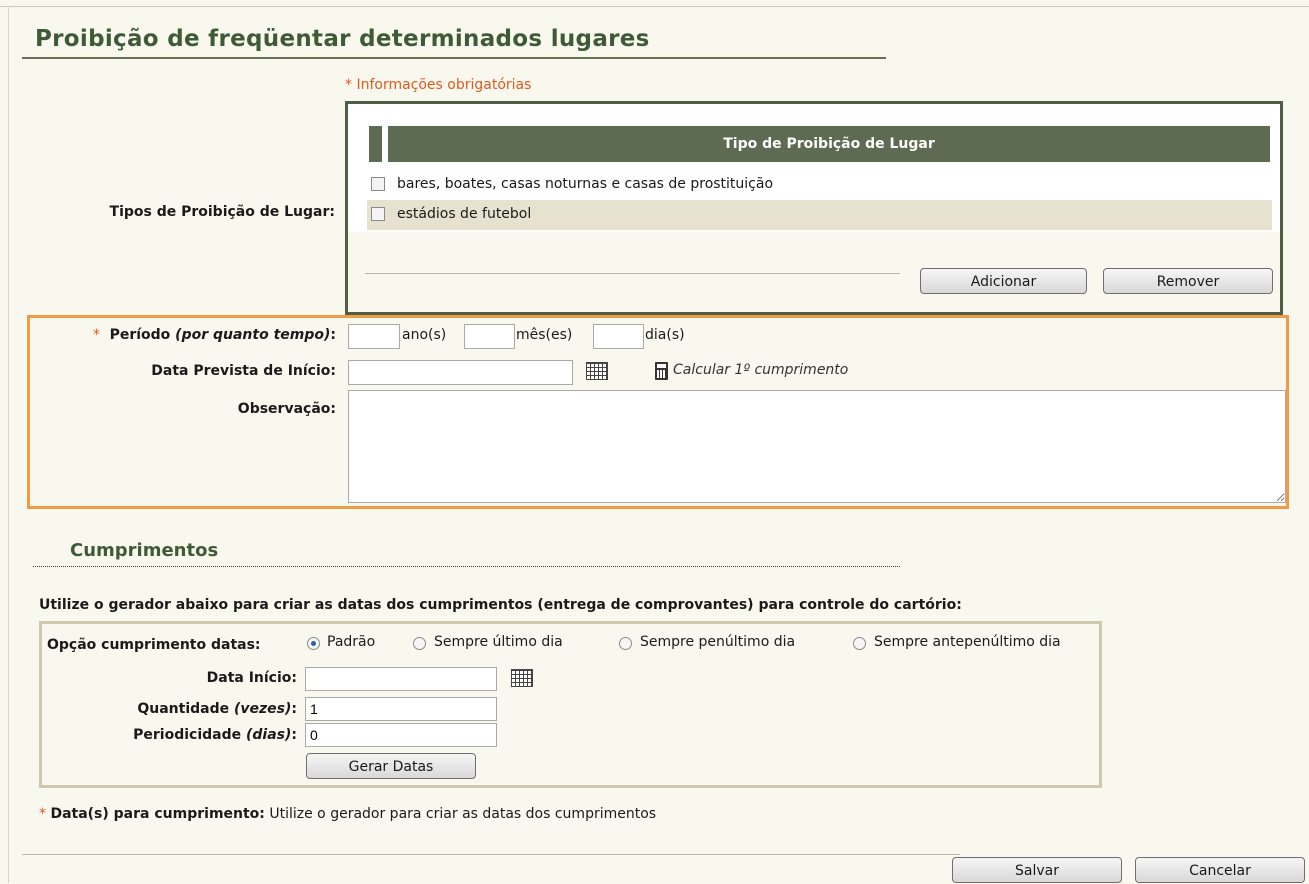 The width and height of the screenshot is (1309, 884). I want to click on remove-button: Remover, so click(1188, 281).